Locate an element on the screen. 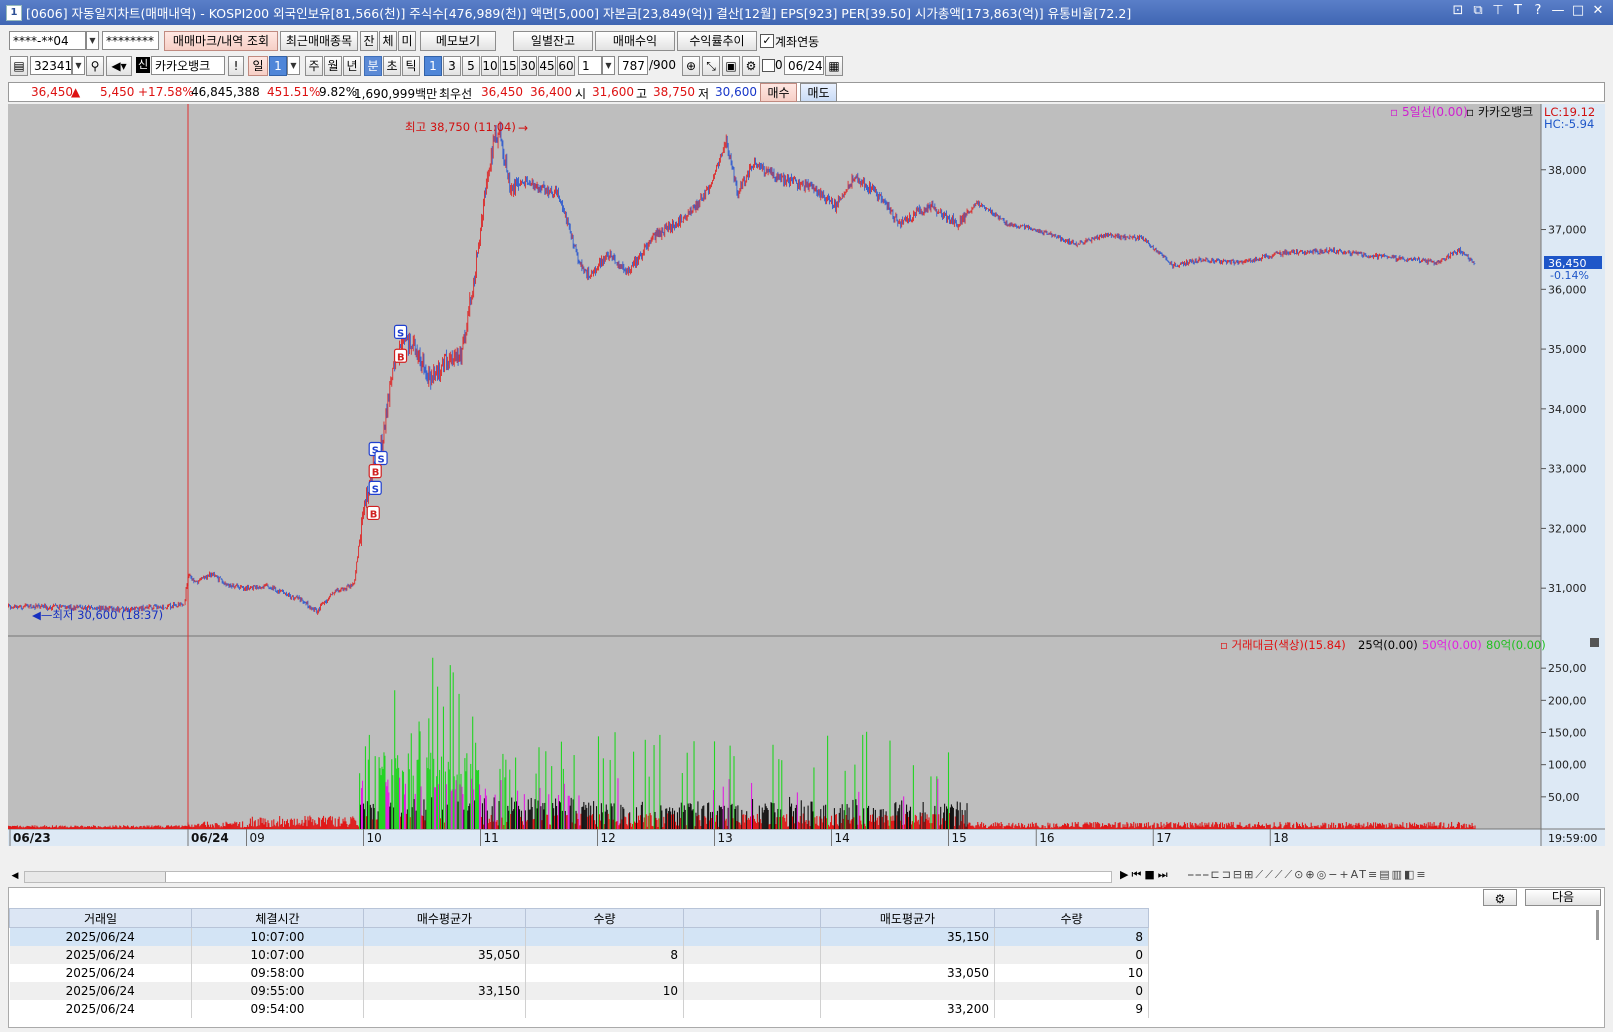  maximize-button: □ is located at coordinates (1578, 11).